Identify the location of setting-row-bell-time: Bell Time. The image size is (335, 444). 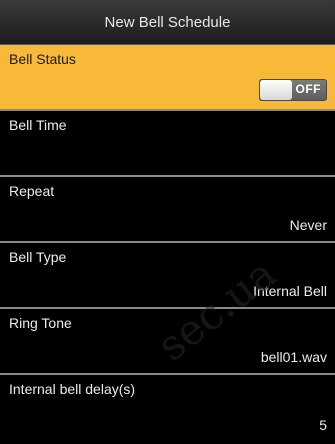
(167, 144).